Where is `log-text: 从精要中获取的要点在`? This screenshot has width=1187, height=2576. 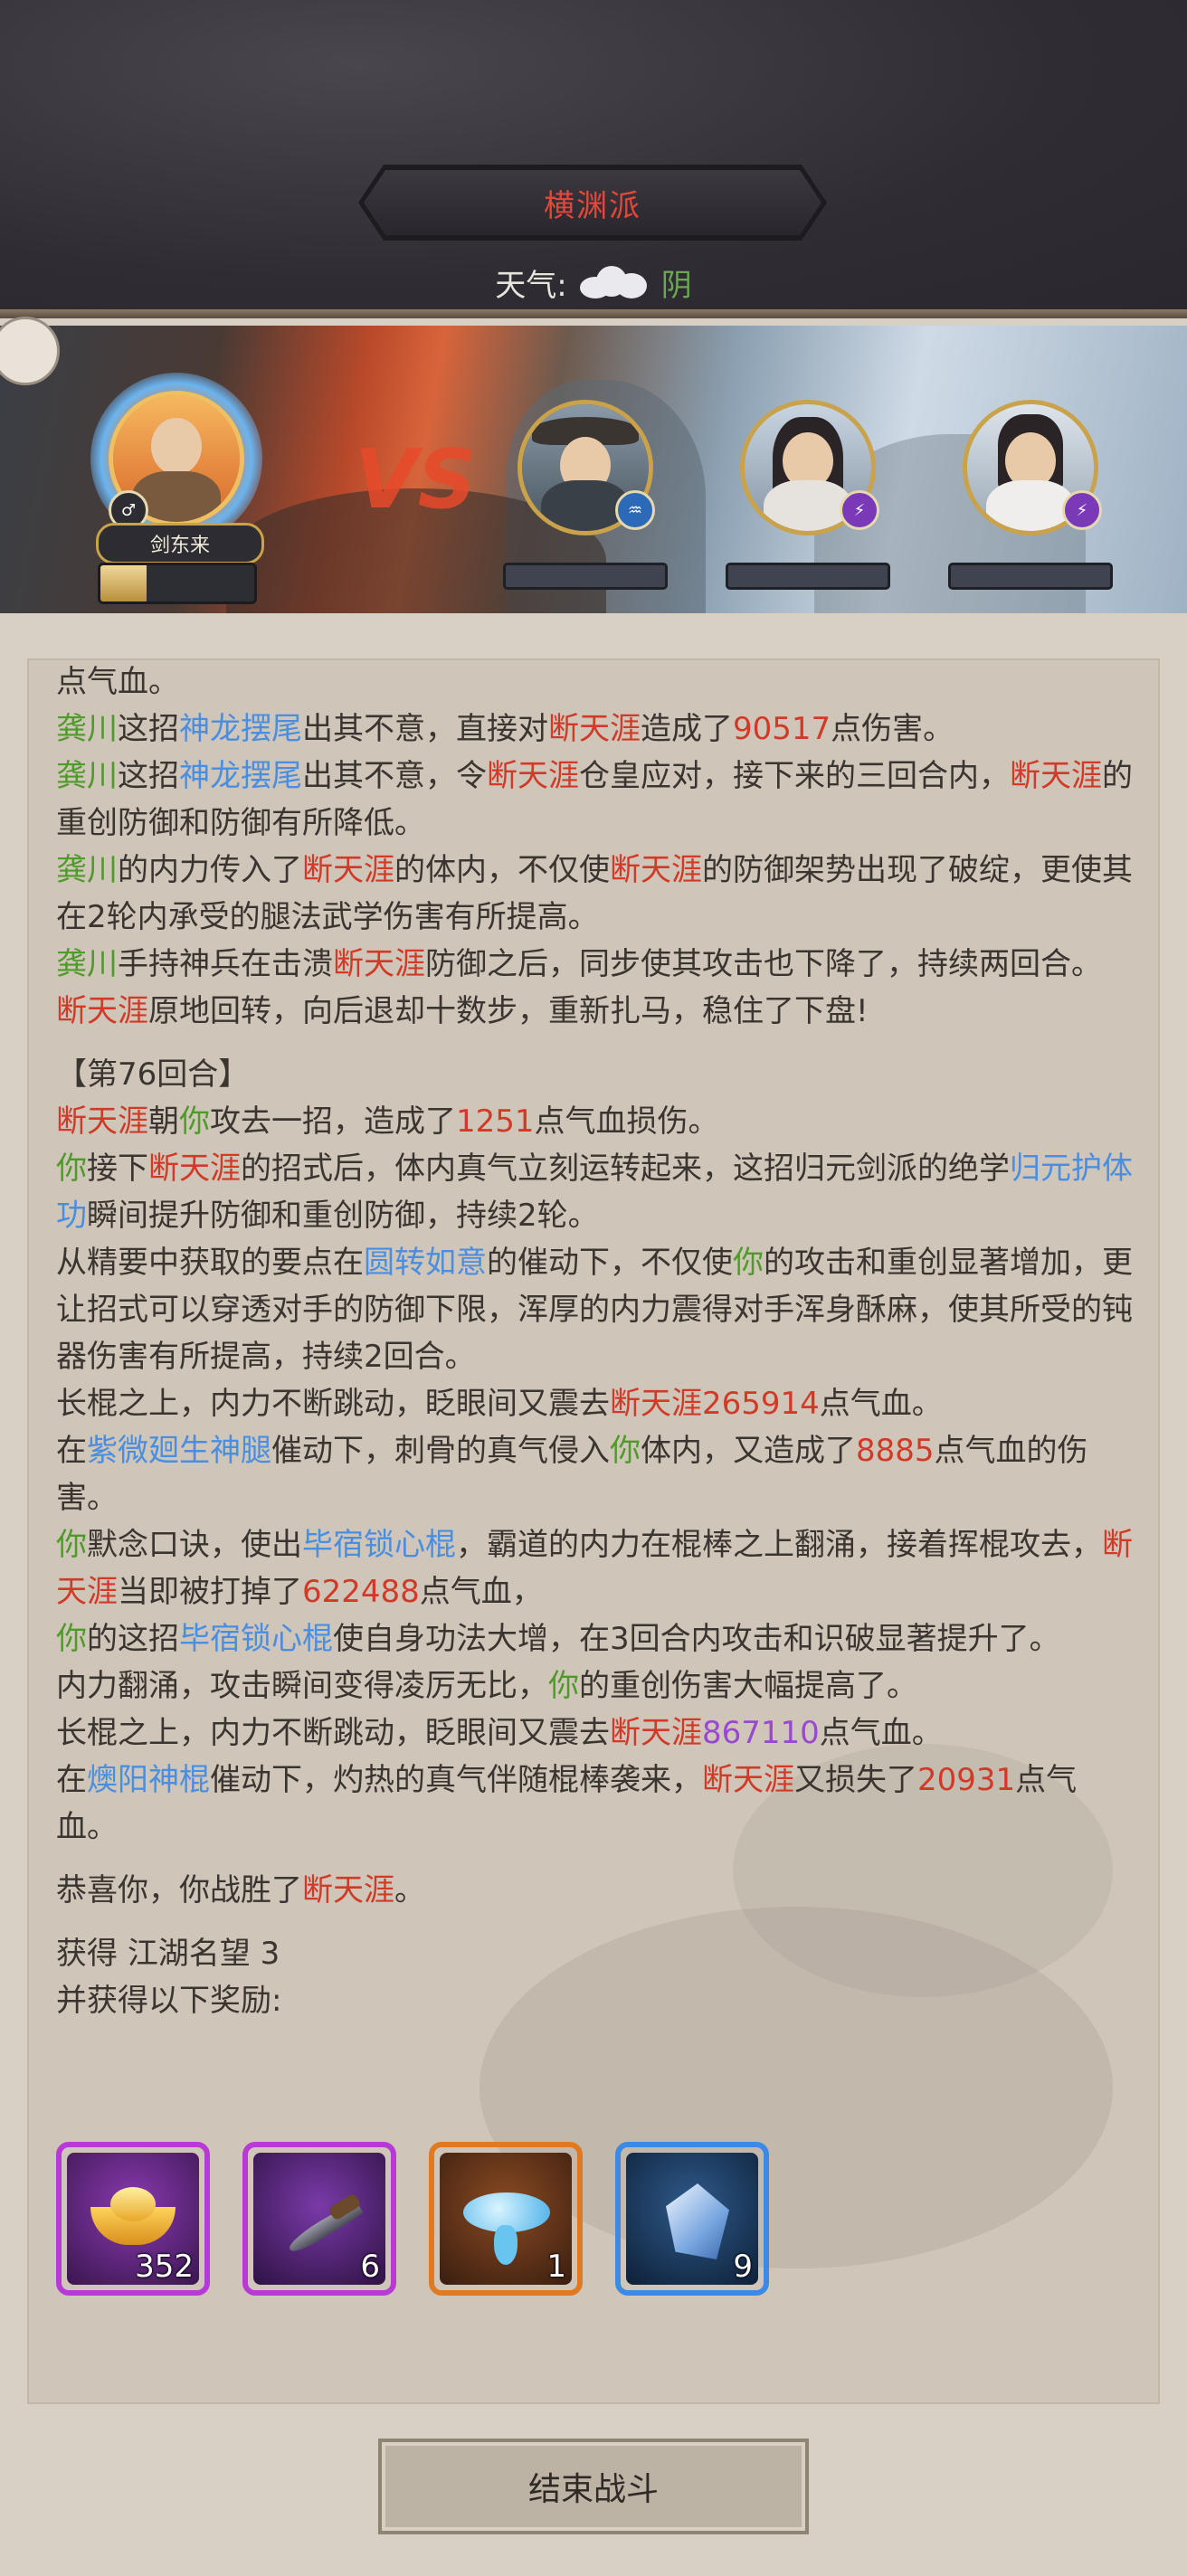 log-text: 从精要中获取的要点在 is located at coordinates (210, 1263).